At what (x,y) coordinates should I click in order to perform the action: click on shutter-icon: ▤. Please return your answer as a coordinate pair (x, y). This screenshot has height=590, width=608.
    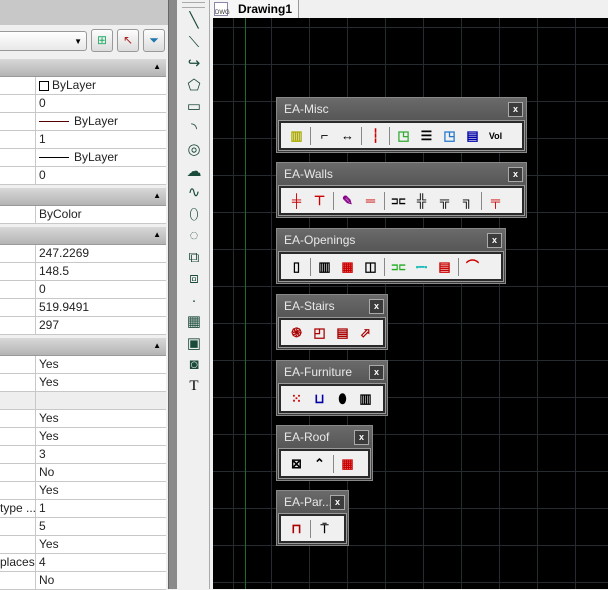
    Looking at the image, I should click on (444, 267).